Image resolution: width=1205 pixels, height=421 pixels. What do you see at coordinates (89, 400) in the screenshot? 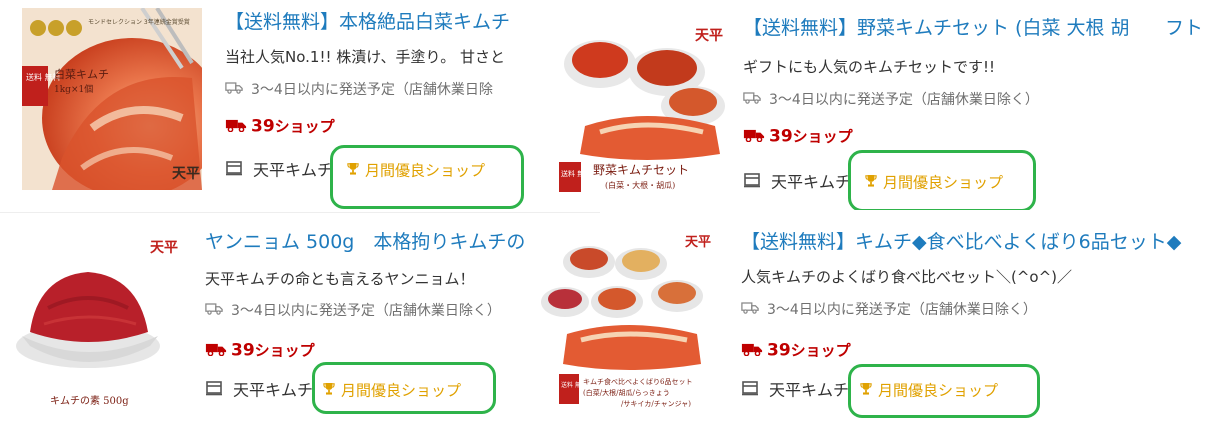
I see `image-caption: キムチの素 500g` at bounding box center [89, 400].